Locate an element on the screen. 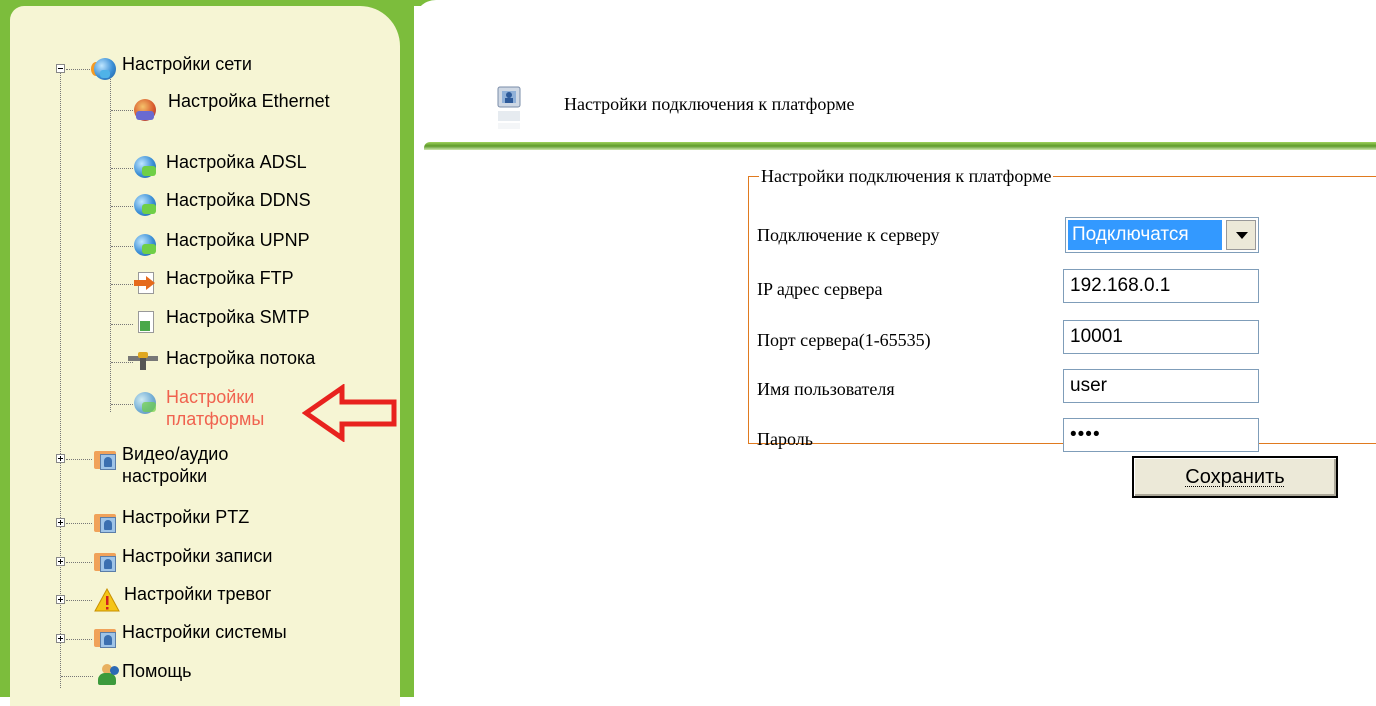  password-input: •••• is located at coordinates (1161, 435).